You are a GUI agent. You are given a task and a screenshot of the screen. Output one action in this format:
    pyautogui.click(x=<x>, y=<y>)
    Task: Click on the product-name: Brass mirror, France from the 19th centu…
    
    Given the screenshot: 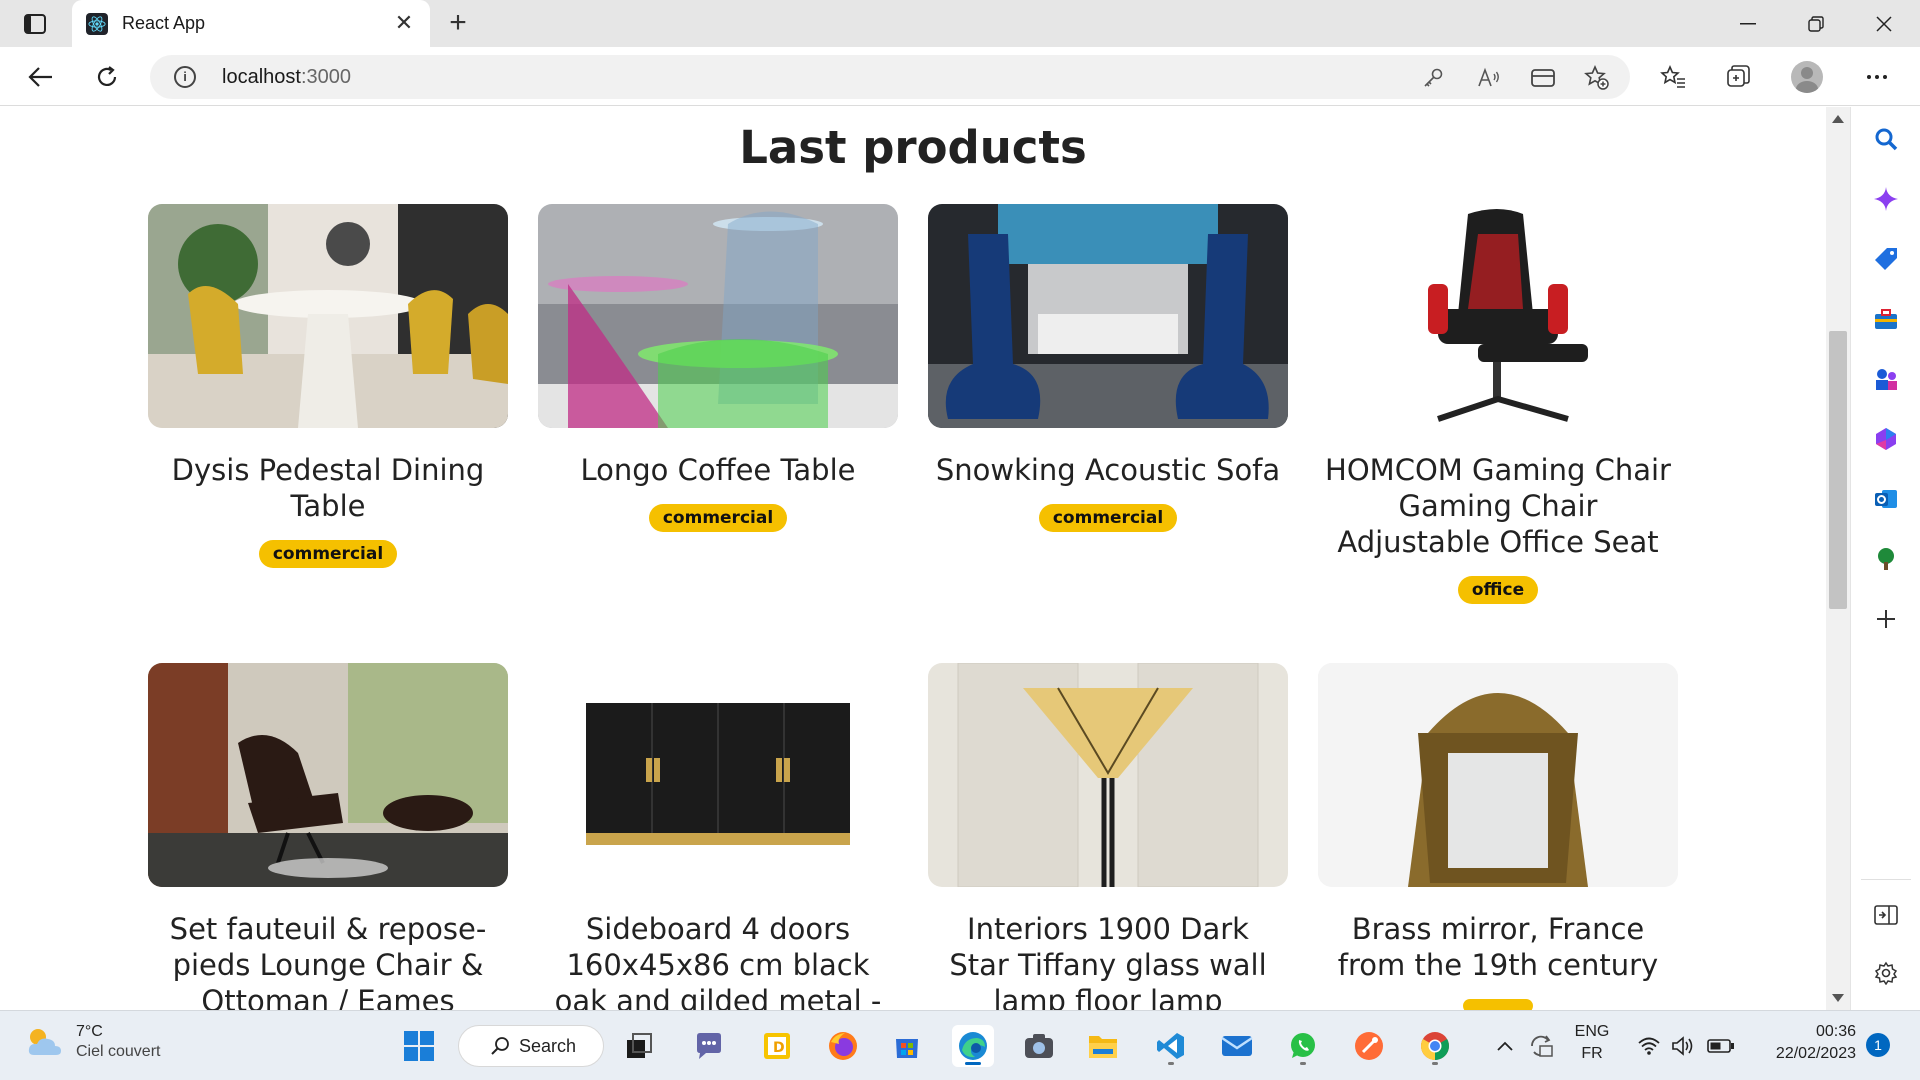 What is the action you would take?
    pyautogui.click(x=1498, y=947)
    